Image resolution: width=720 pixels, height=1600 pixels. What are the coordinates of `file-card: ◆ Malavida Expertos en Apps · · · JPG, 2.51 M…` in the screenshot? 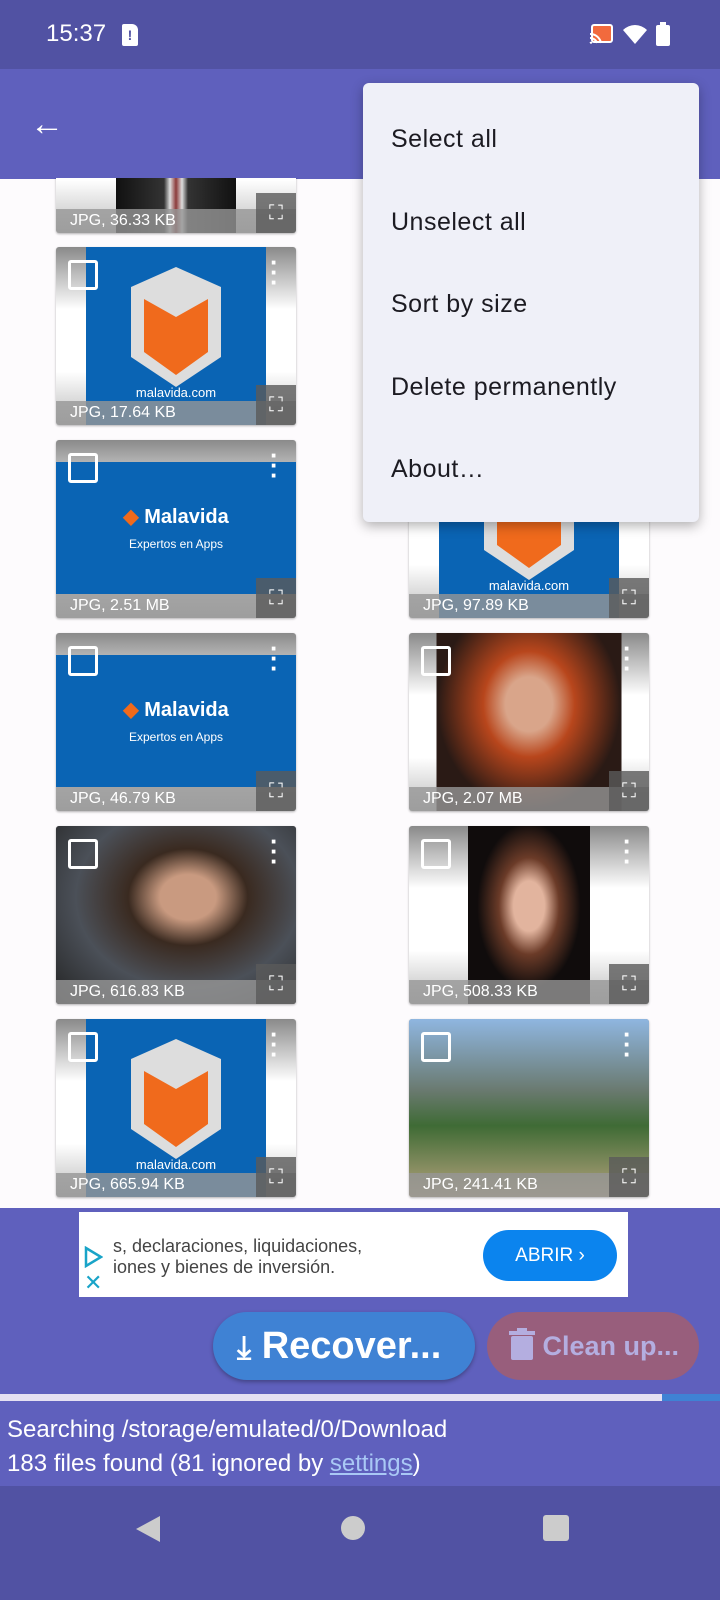 It's located at (176, 529).